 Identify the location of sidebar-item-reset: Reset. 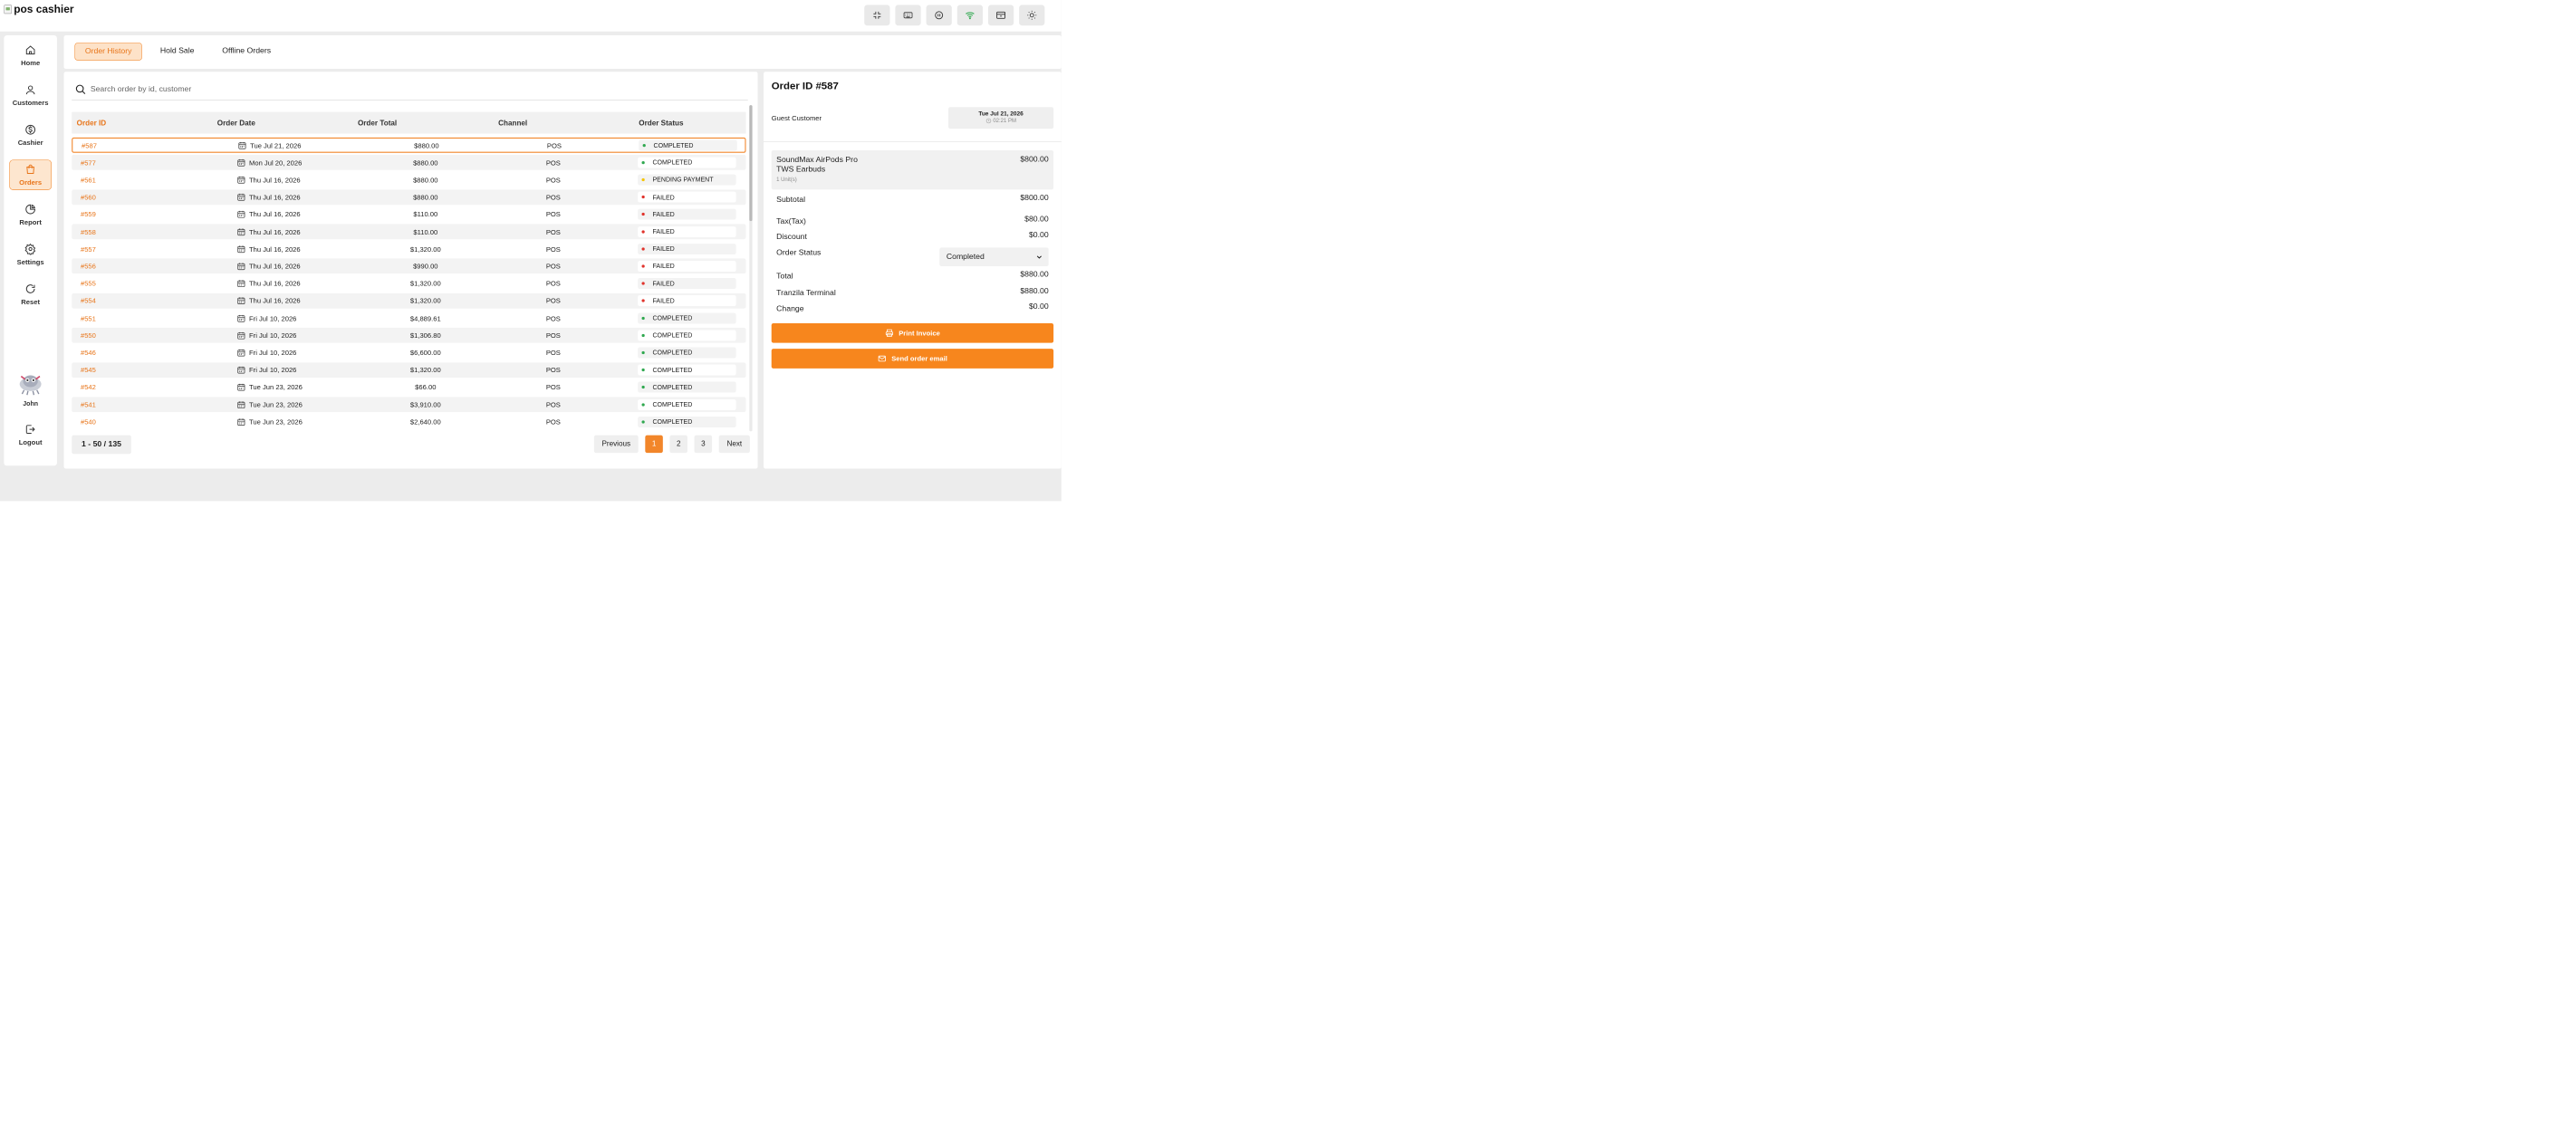
(30, 294).